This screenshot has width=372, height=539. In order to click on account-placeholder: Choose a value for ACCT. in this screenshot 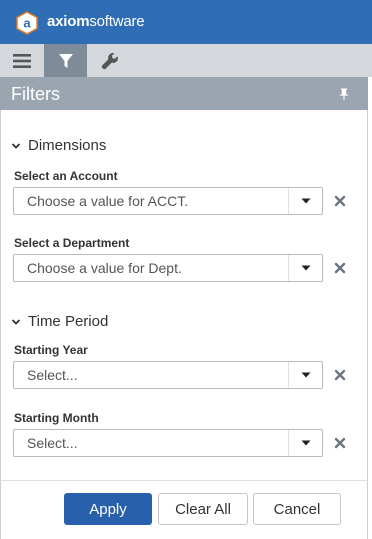, I will do `click(108, 201)`.